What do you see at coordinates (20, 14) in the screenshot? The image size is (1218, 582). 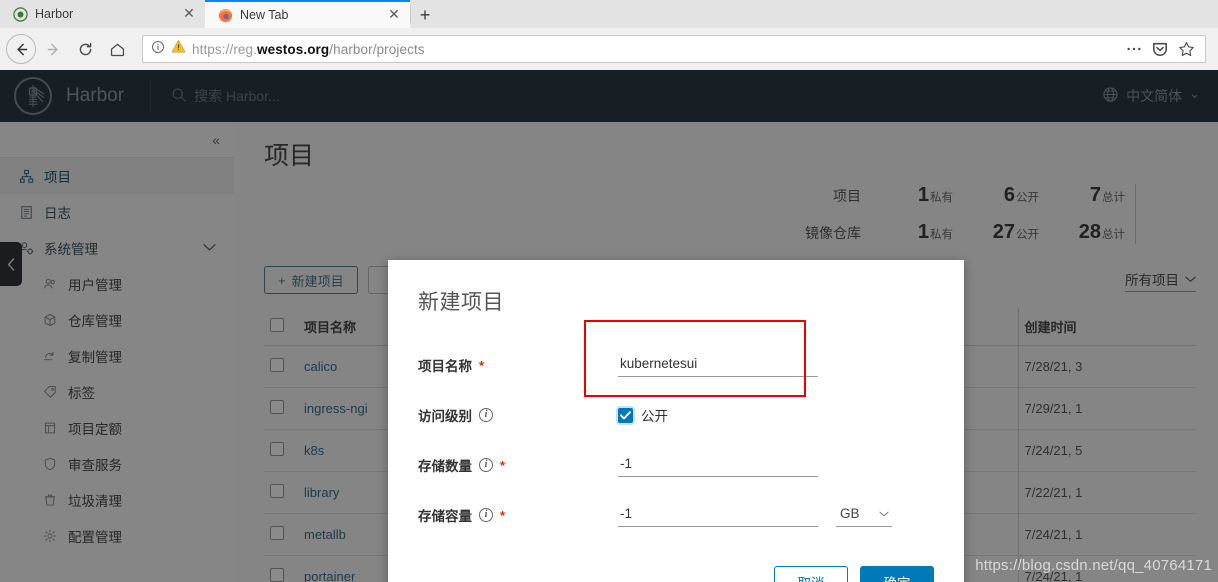 I see `harbor-favicon-icon` at bounding box center [20, 14].